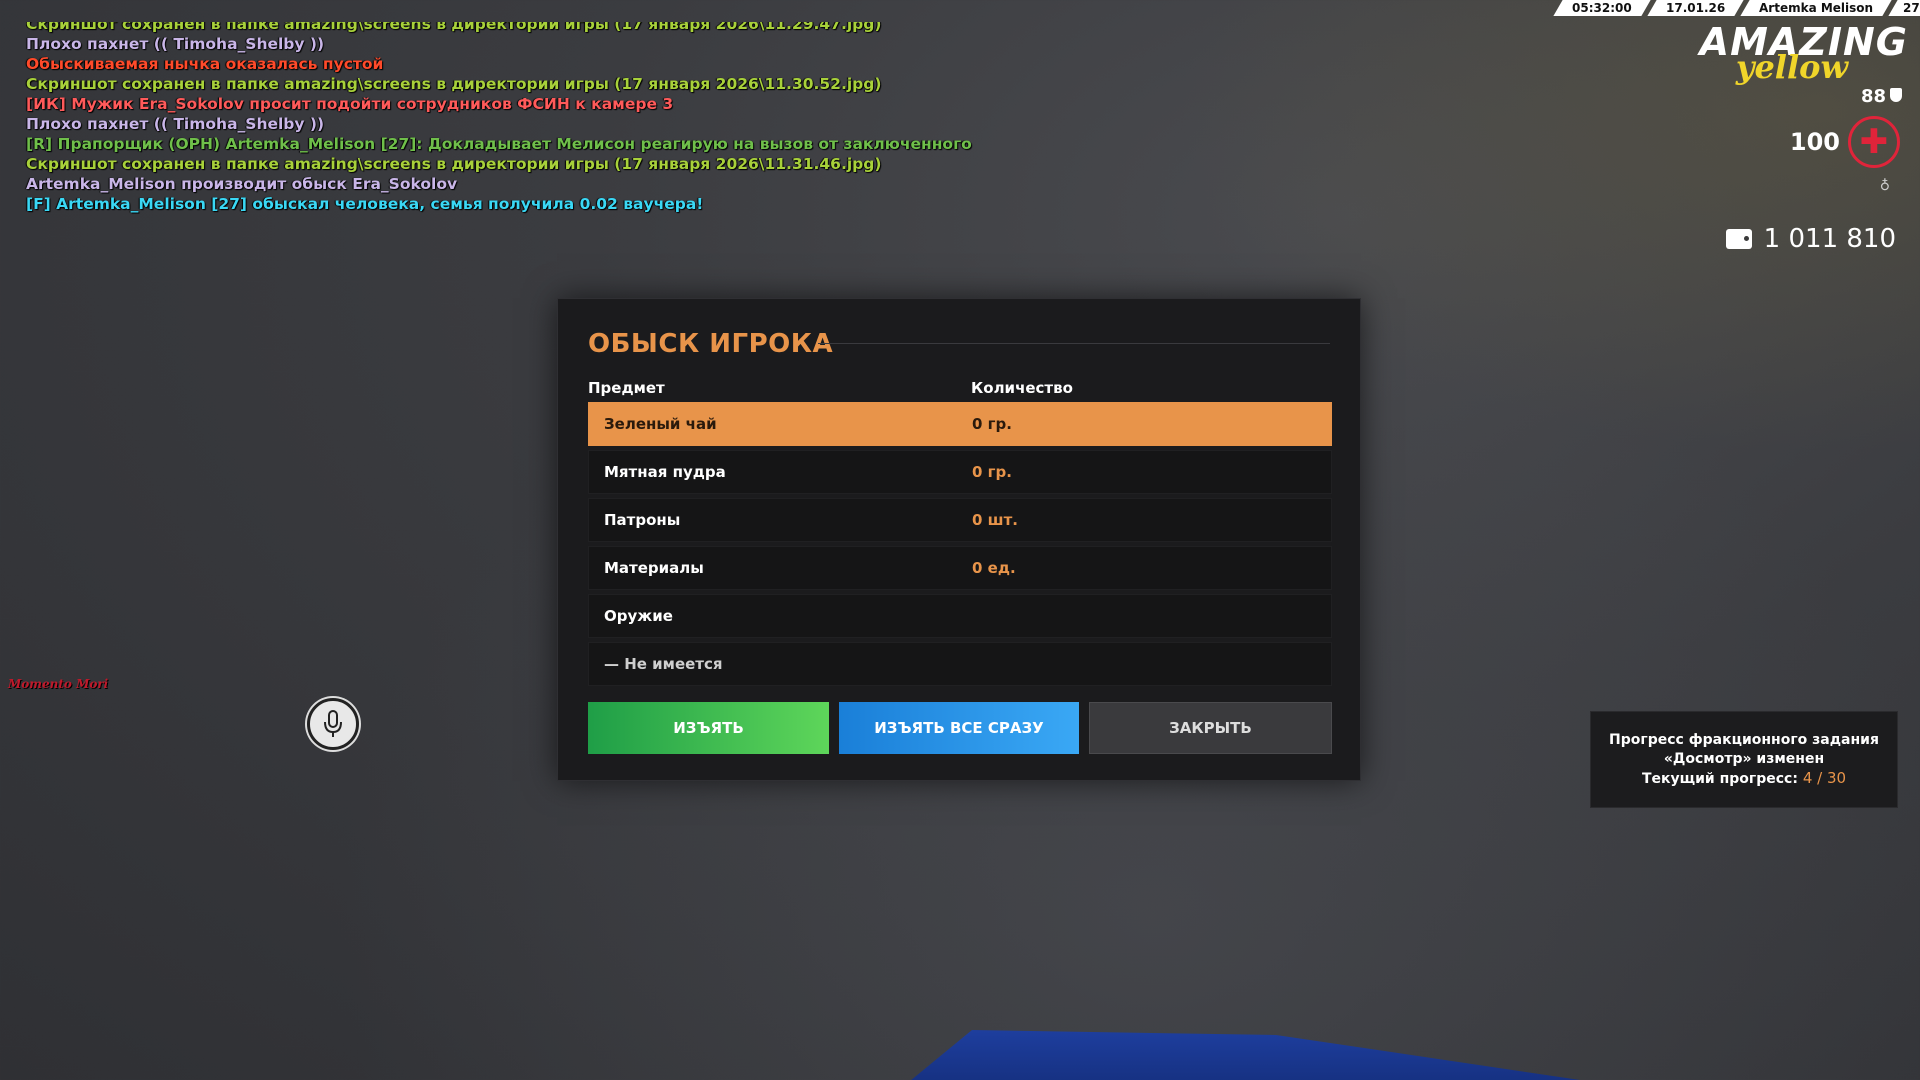 This screenshot has height=1080, width=1920. Describe the element at coordinates (1022, 388) in the screenshot. I see `column-header-quantity: Количество` at that location.